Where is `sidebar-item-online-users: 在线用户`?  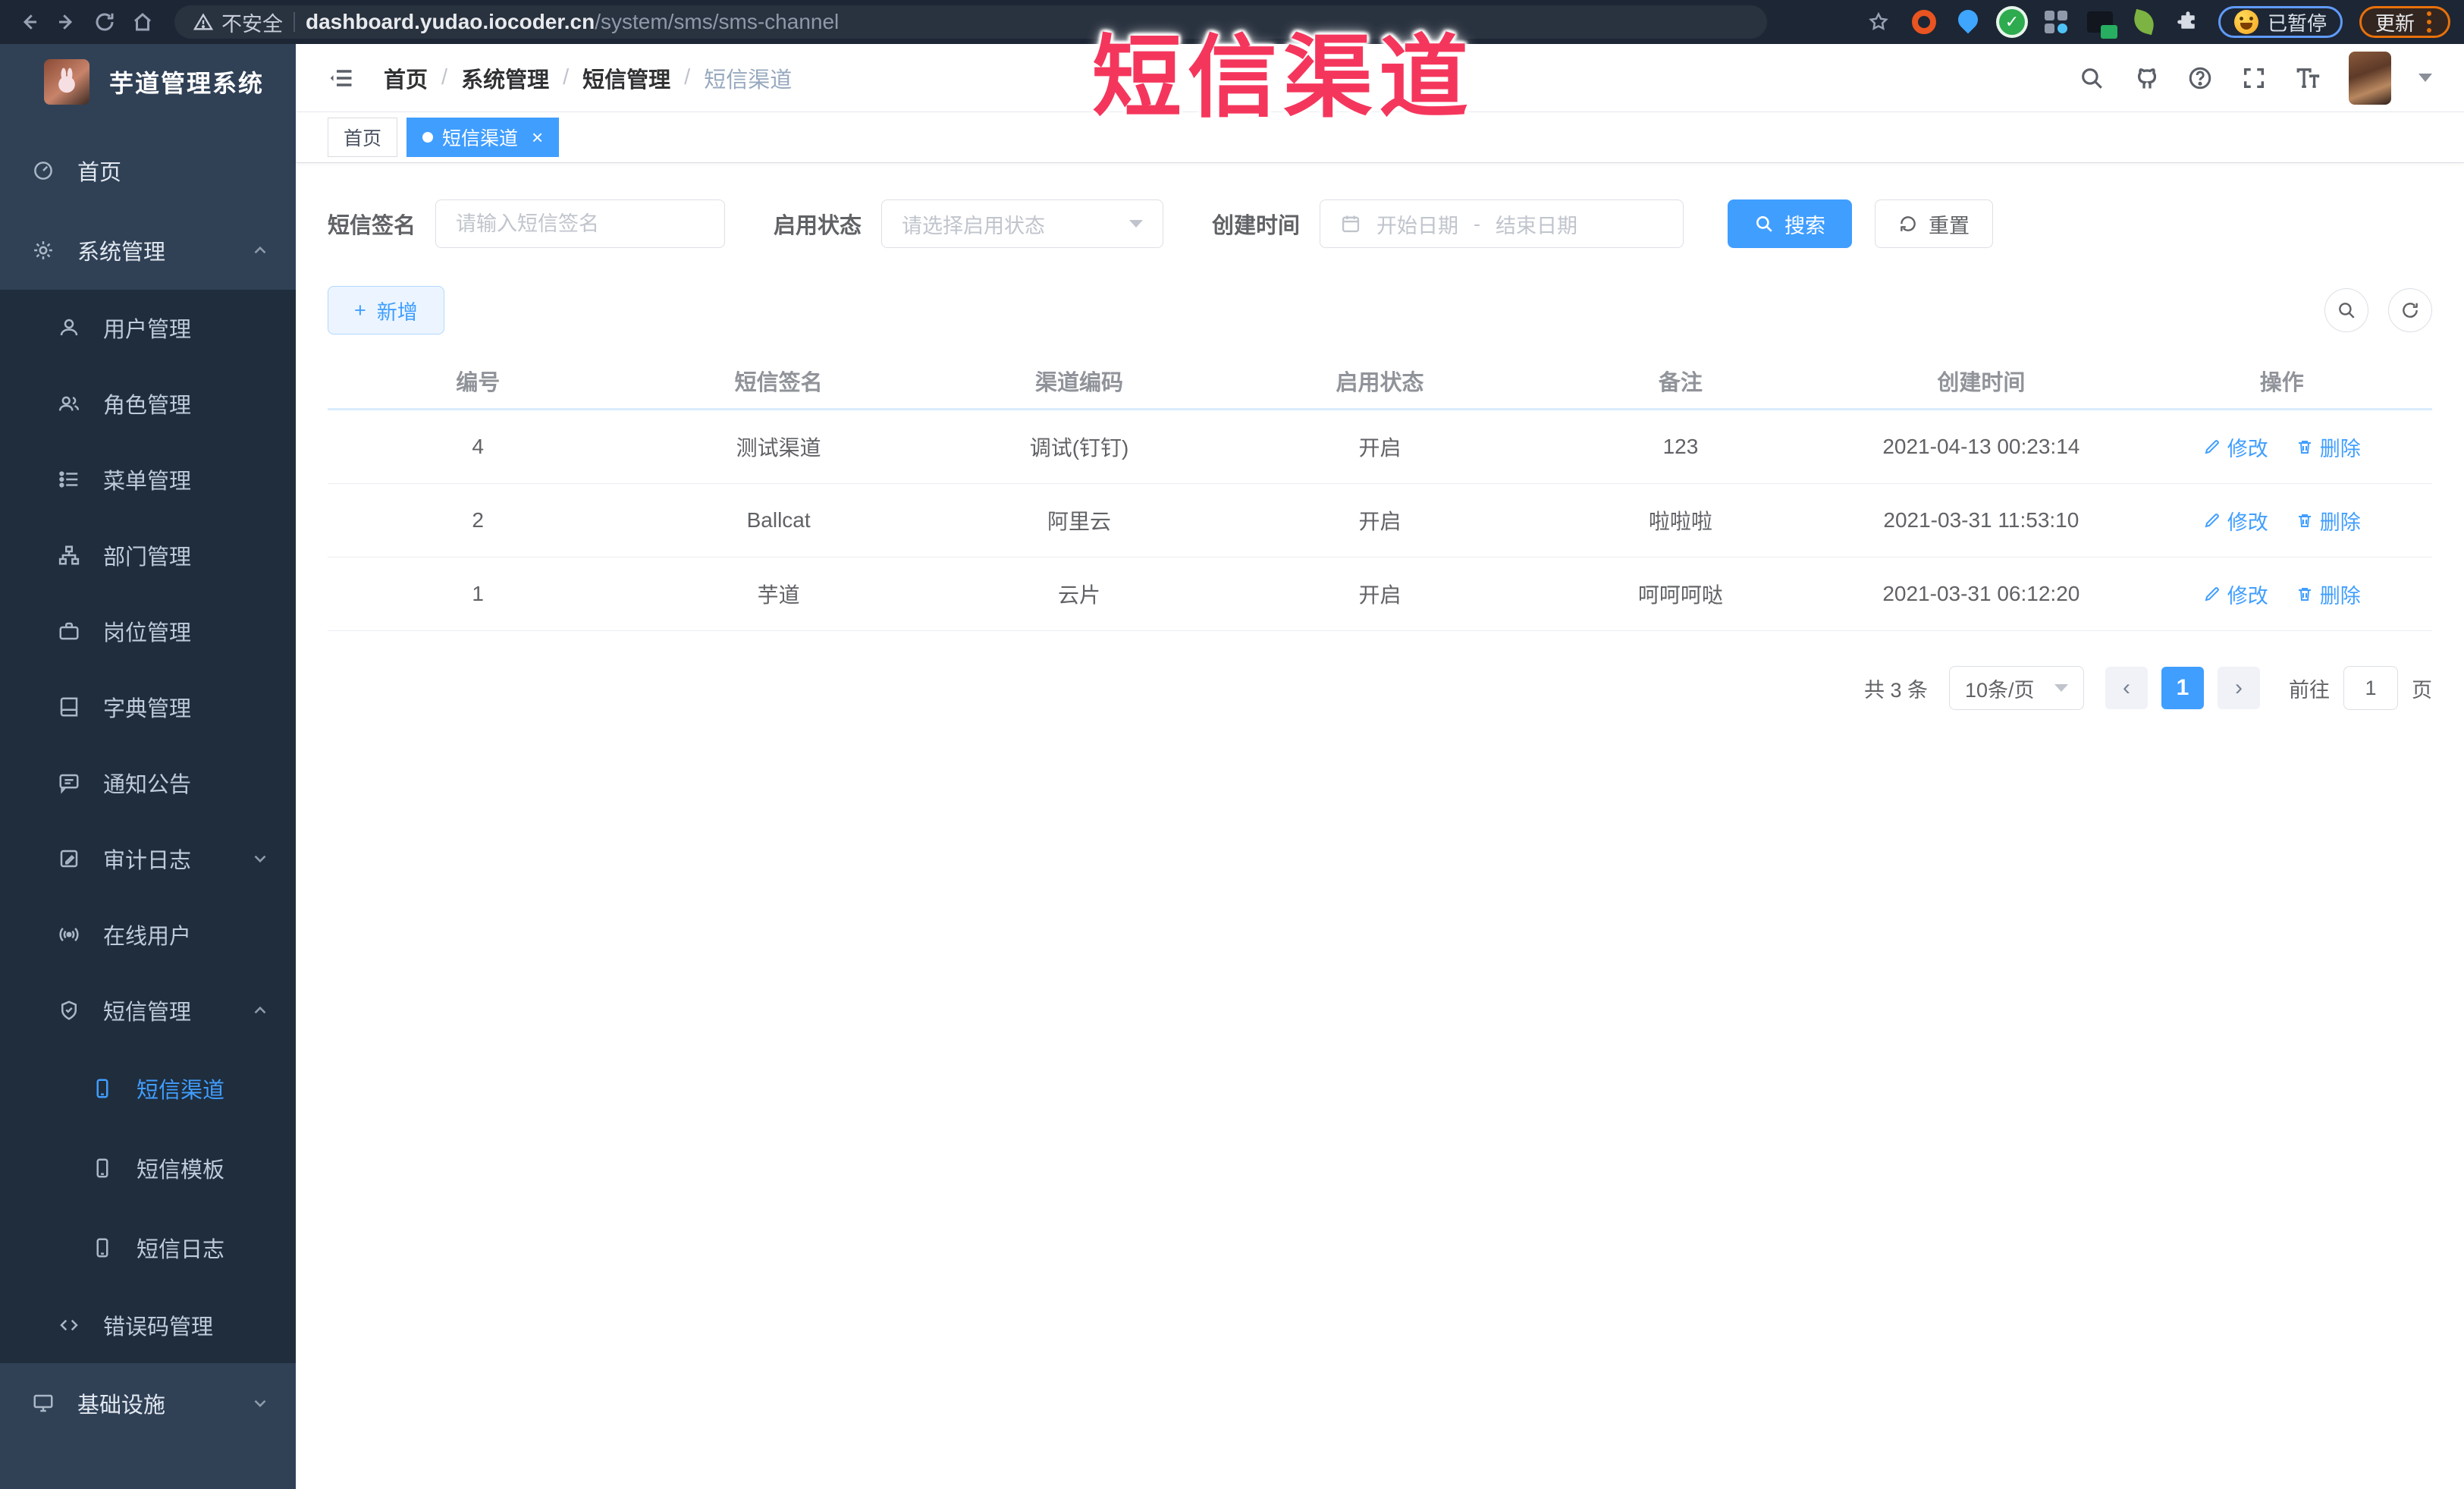
sidebar-item-online-users: 在线用户 is located at coordinates (148, 935).